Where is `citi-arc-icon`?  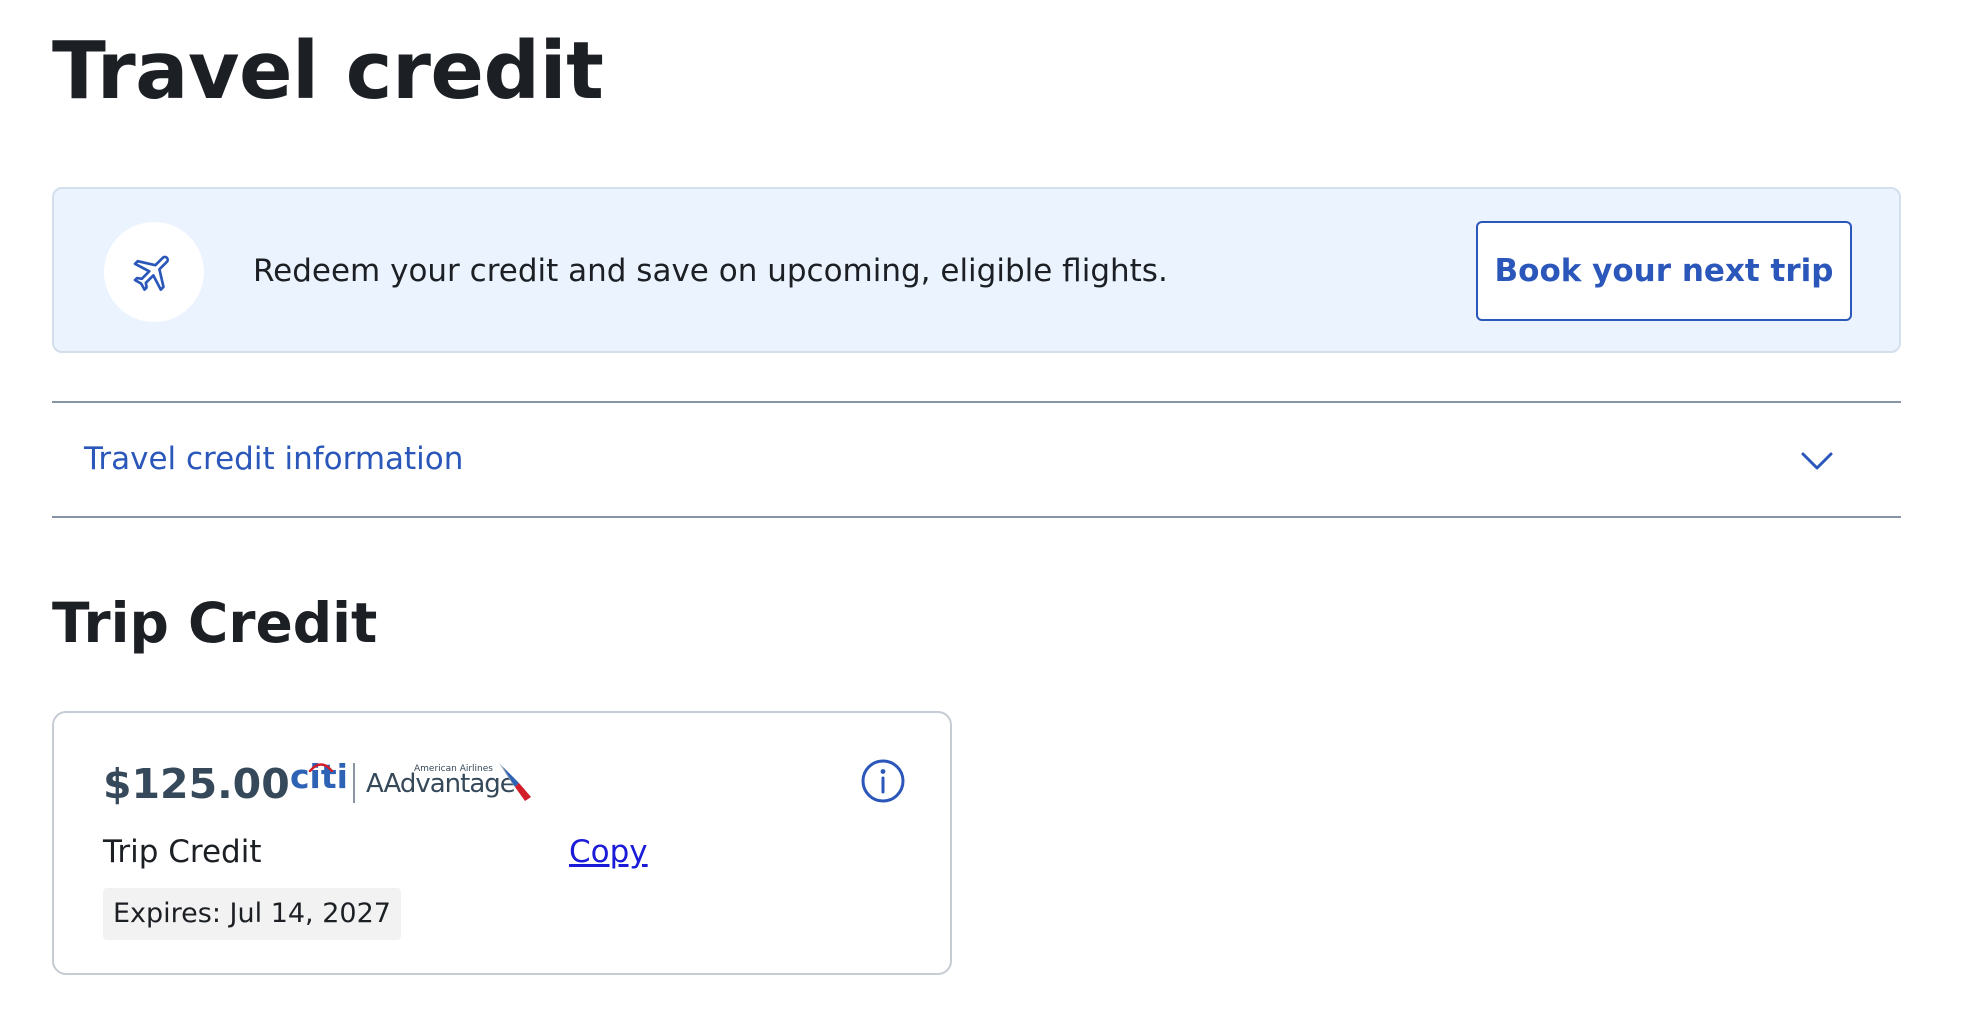 citi-arc-icon is located at coordinates (321, 767).